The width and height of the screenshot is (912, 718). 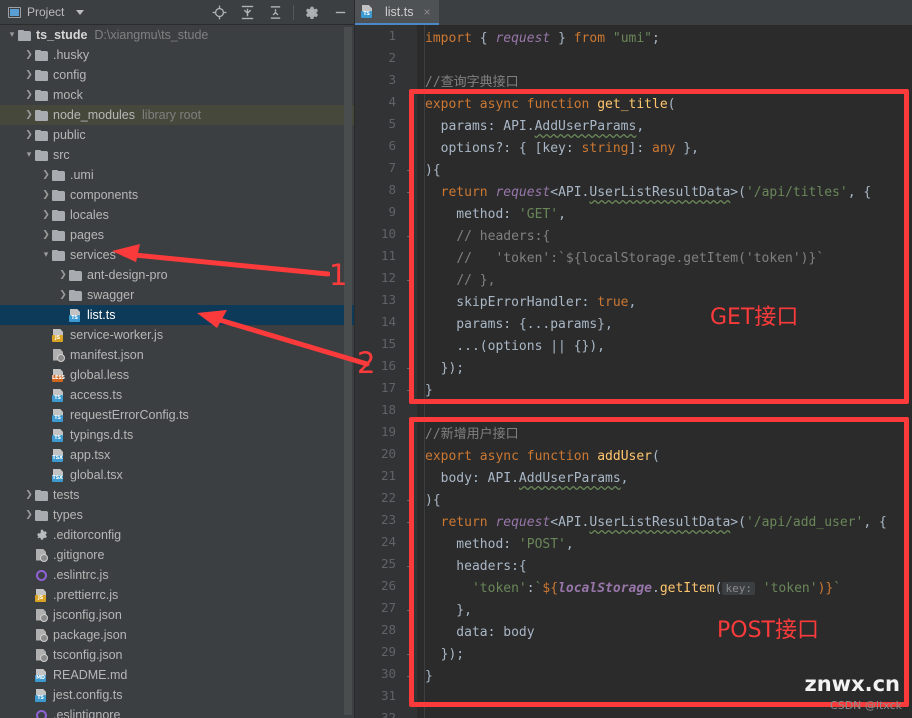 What do you see at coordinates (177, 455) in the screenshot?
I see `tree-row-app-tsx: TSX app.tsx` at bounding box center [177, 455].